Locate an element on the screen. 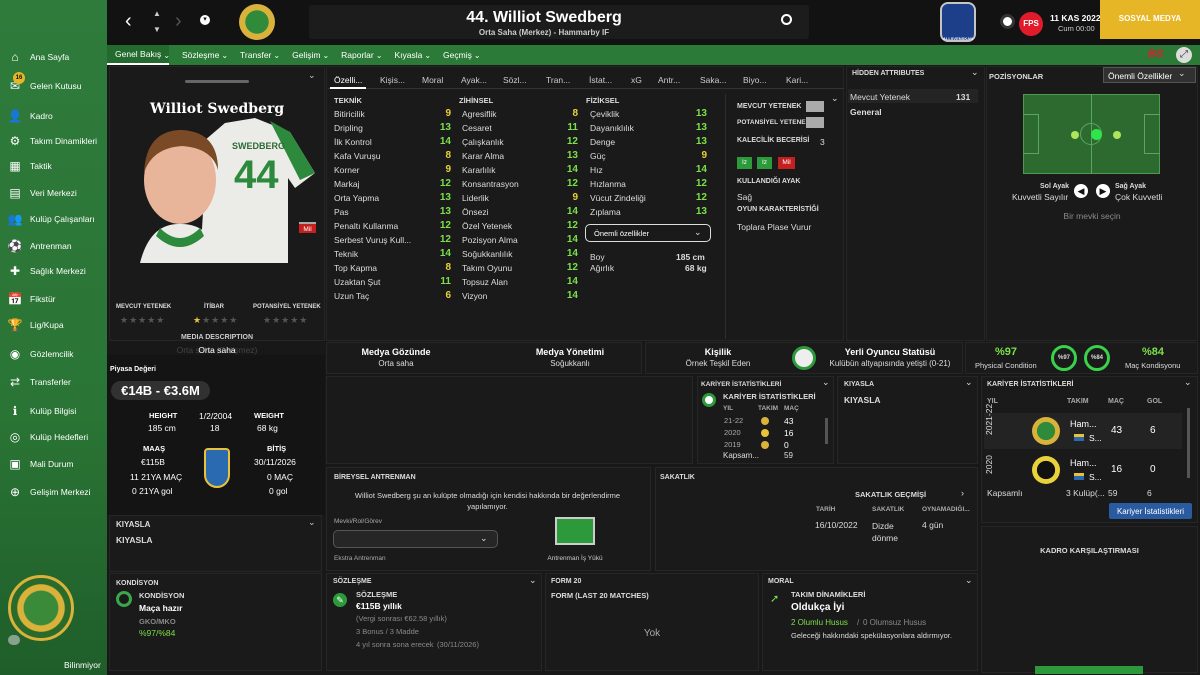 This screenshot has width=1200, height=675. menu-item-2: Transfer is located at coordinates (255, 55).